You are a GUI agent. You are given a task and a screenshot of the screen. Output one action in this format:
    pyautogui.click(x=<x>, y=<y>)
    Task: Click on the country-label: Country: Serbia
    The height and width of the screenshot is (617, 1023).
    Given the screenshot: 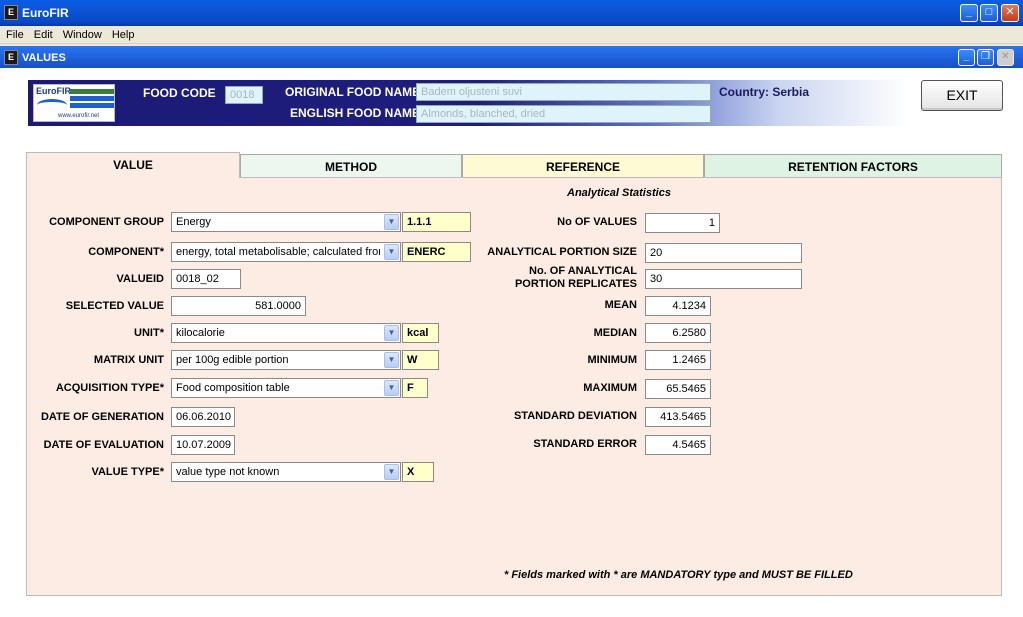 What is the action you would take?
    pyautogui.click(x=764, y=92)
    